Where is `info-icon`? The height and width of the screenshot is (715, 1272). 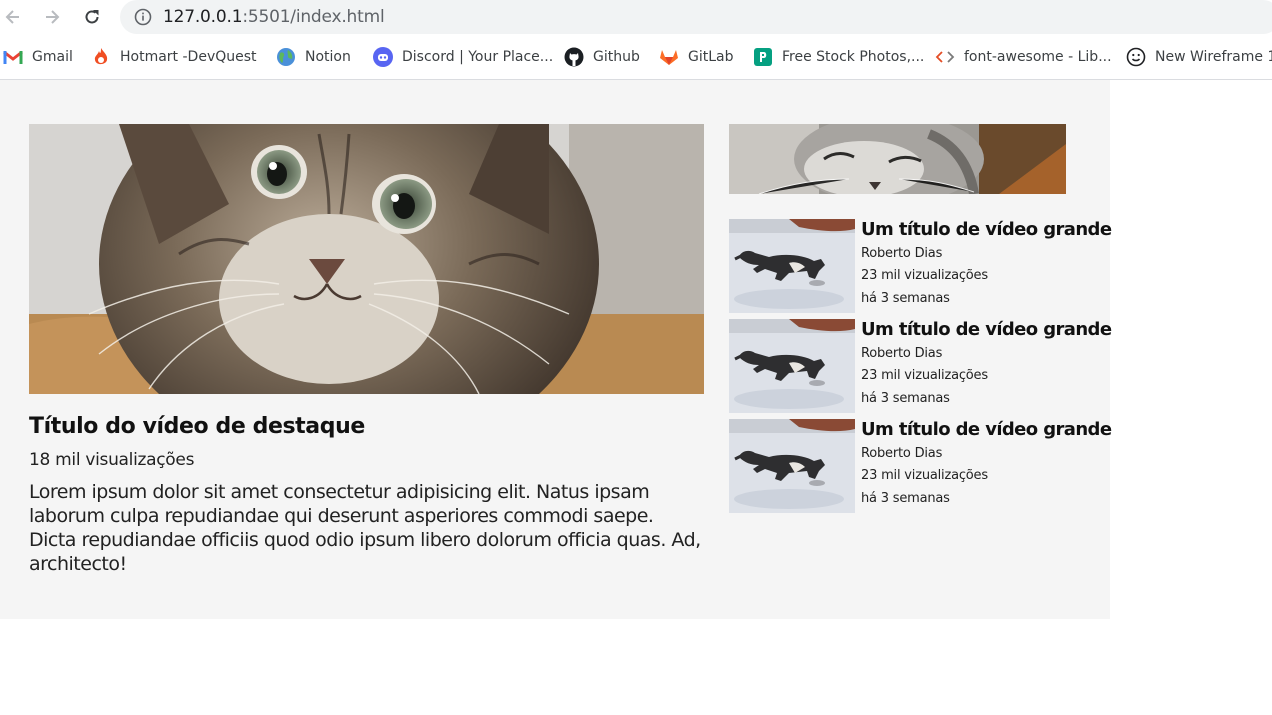
info-icon is located at coordinates (143, 17).